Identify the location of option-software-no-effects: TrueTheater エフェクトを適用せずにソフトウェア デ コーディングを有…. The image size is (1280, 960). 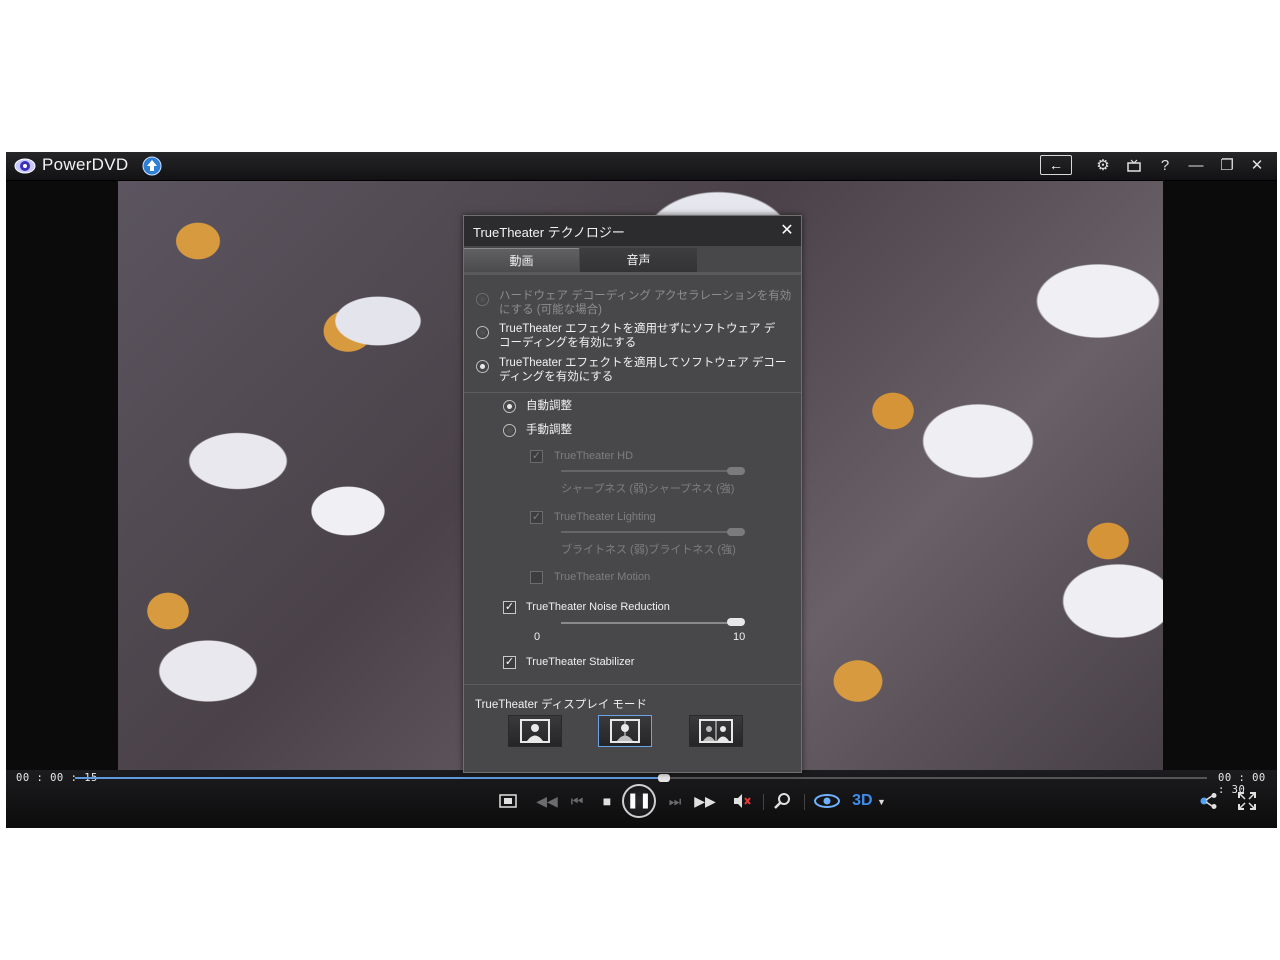
(637, 336).